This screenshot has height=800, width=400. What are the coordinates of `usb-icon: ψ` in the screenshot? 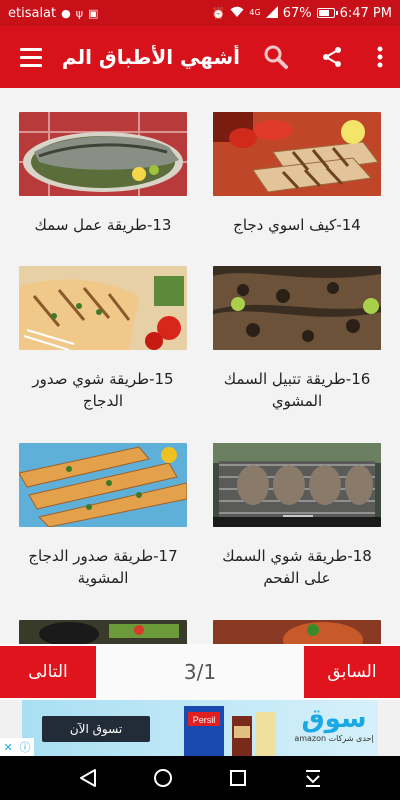 It's located at (79, 13).